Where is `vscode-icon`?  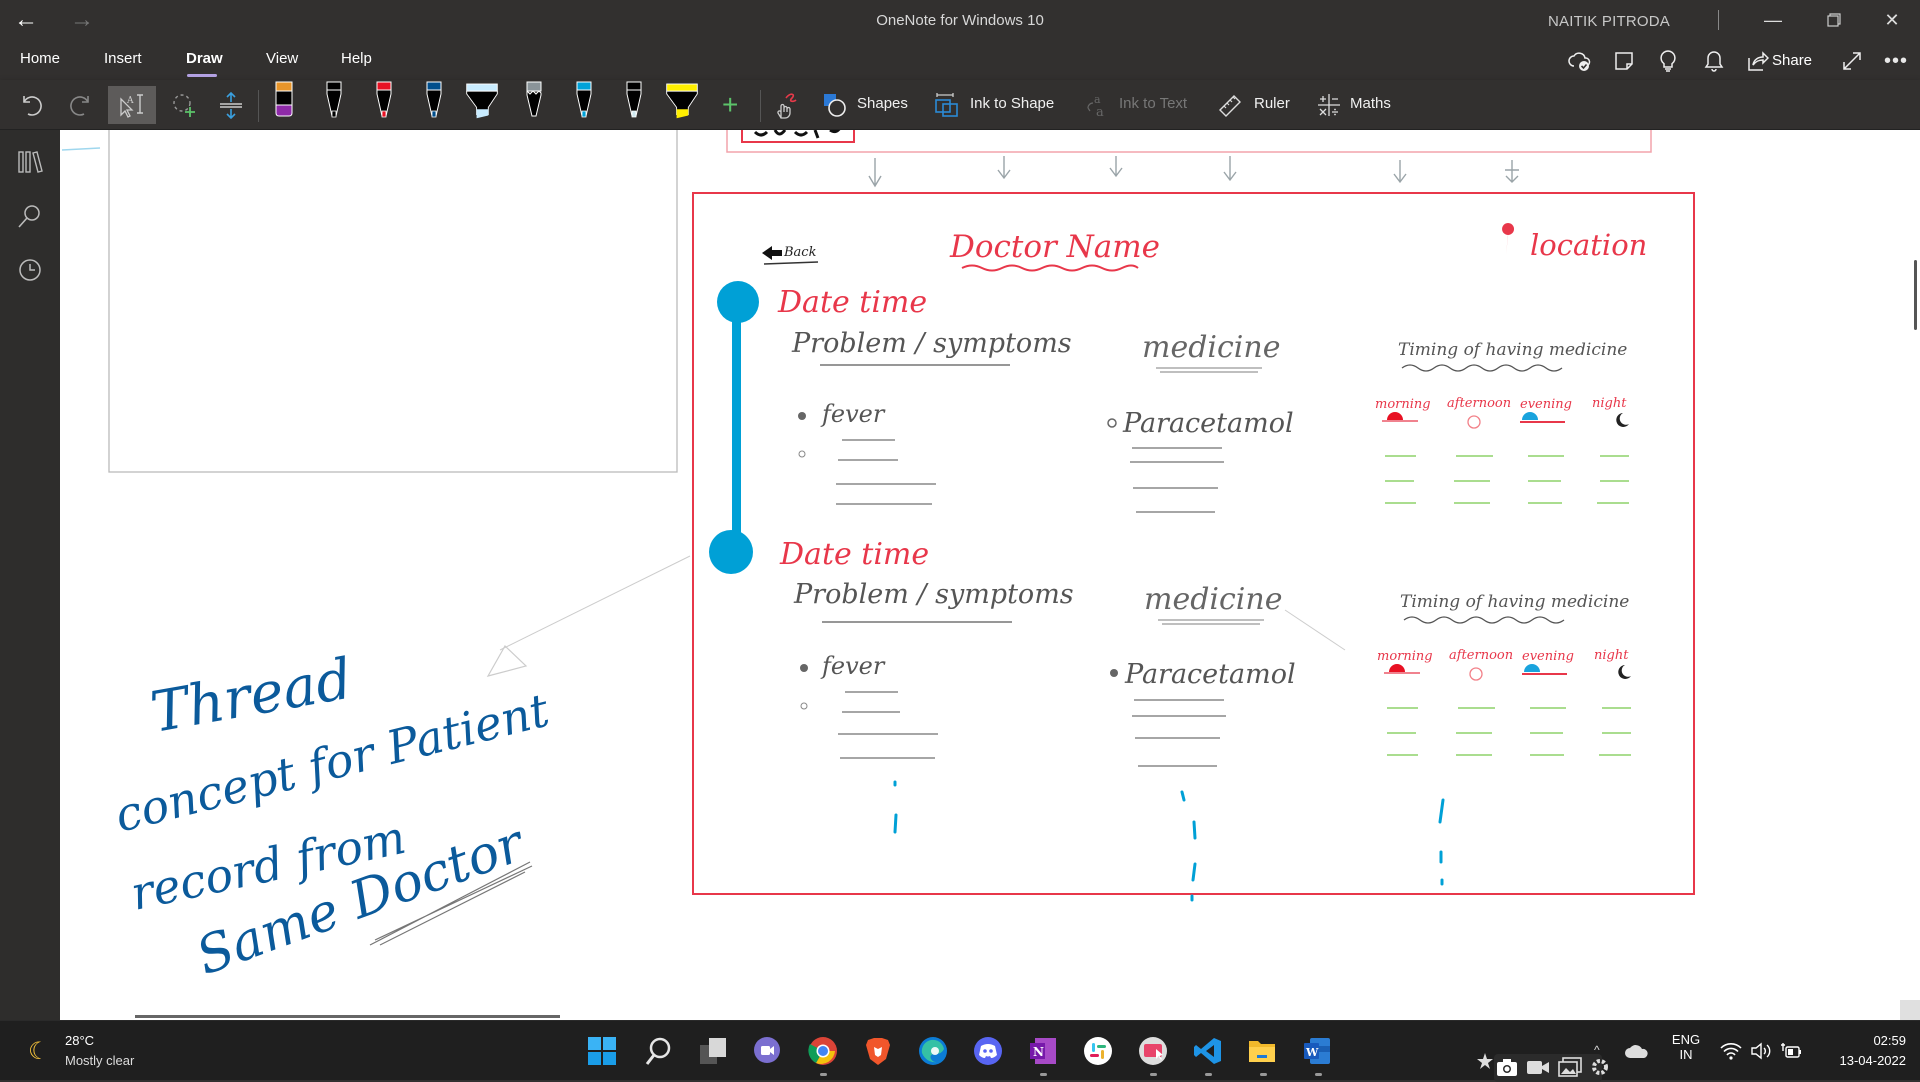
vscode-icon is located at coordinates (1208, 1051).